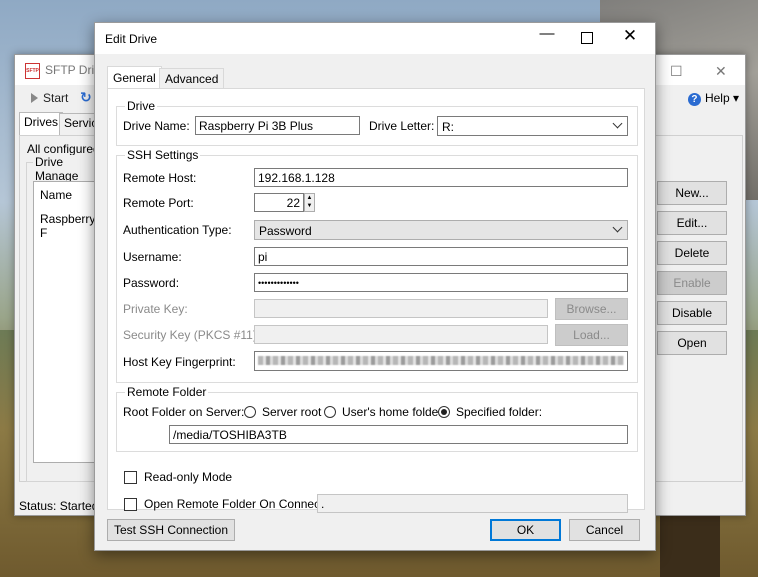  I want to click on remote-host-input: 192.168.1.128, so click(441, 177).